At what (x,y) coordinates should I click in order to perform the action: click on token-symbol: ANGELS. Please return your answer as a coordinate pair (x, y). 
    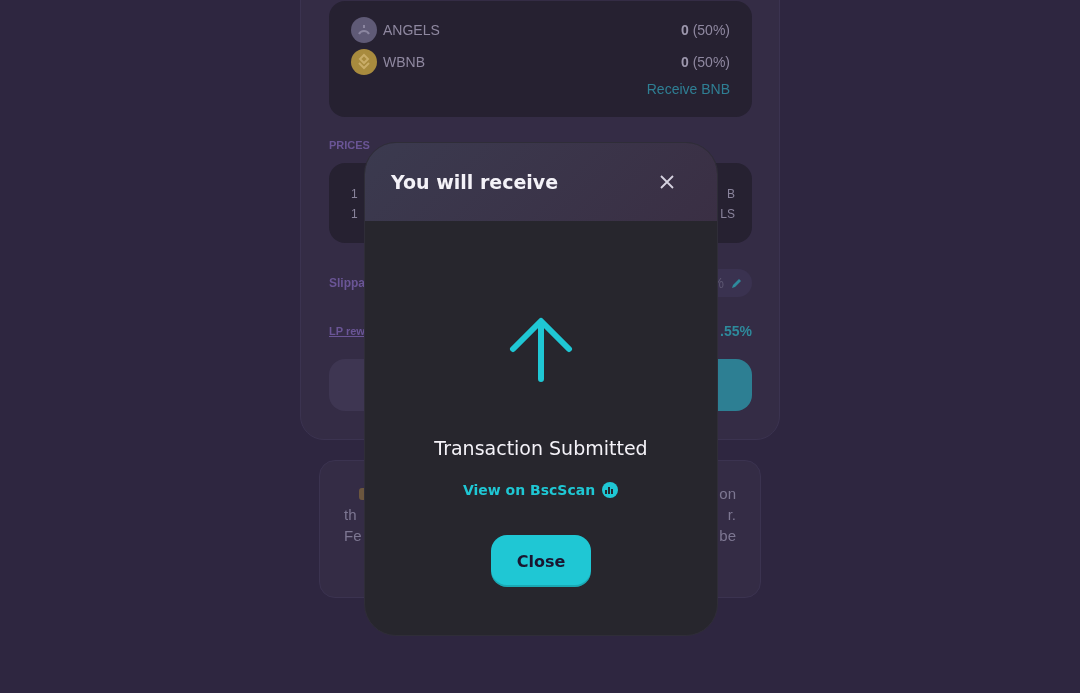
    Looking at the image, I should click on (411, 30).